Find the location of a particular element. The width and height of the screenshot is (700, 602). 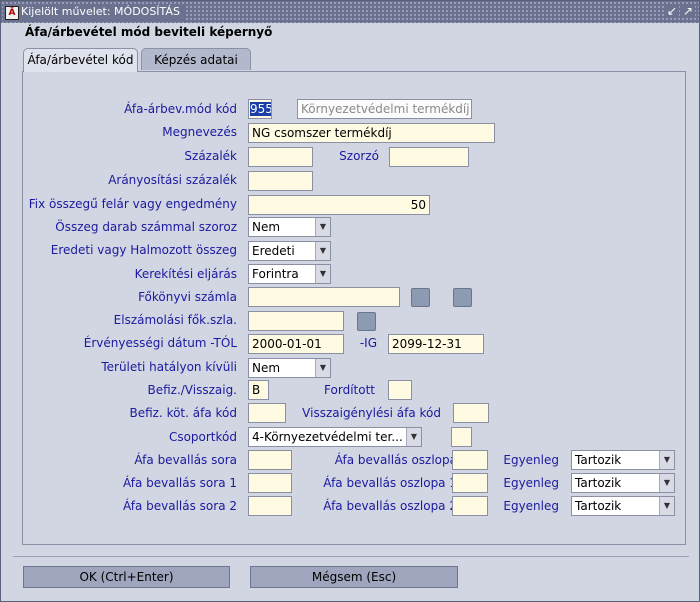

szorzo-input is located at coordinates (429, 157).